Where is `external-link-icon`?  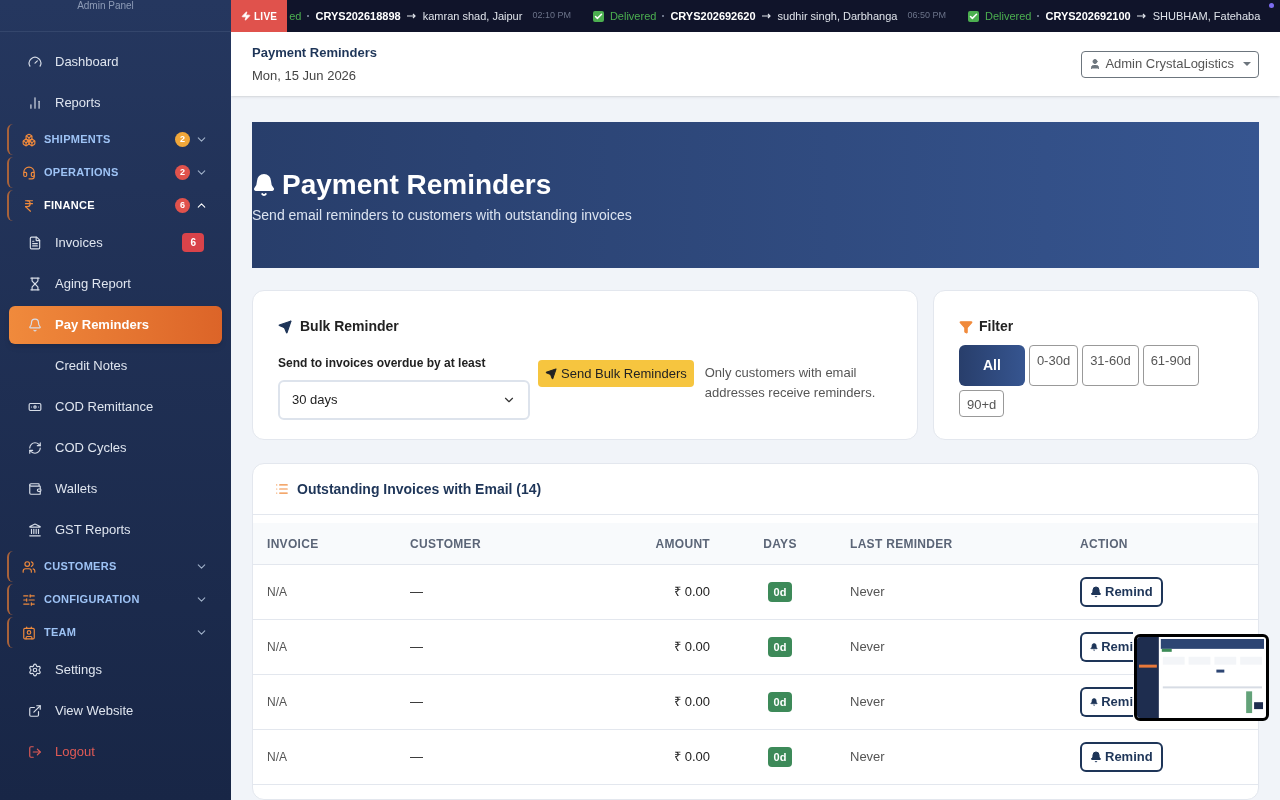 external-link-icon is located at coordinates (35, 710).